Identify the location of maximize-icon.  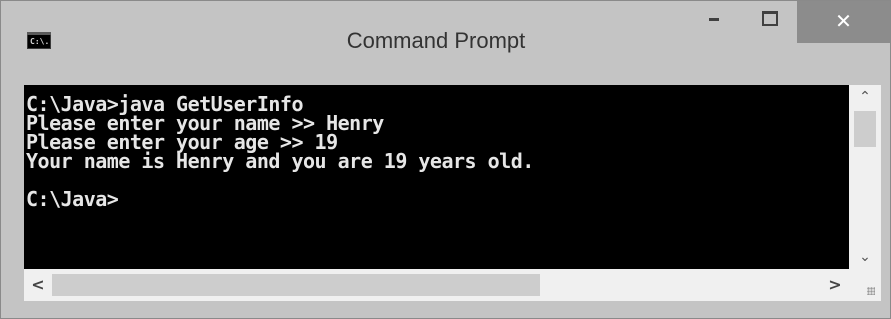
(770, 18).